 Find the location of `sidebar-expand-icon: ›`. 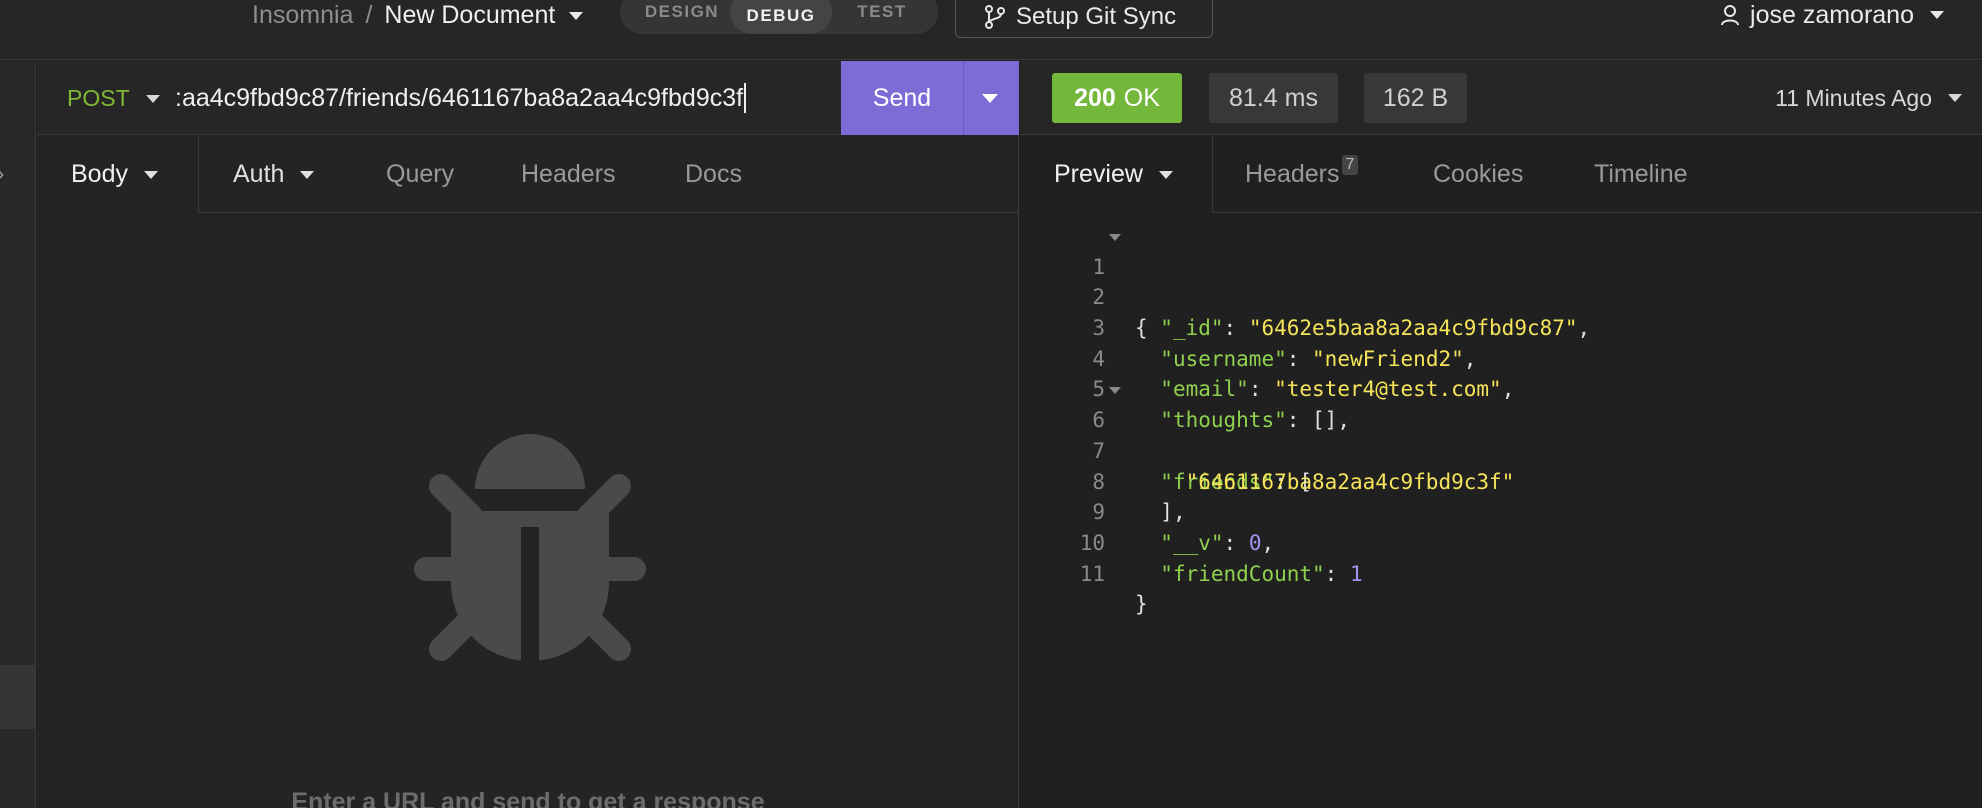

sidebar-expand-icon: › is located at coordinates (2, 174).